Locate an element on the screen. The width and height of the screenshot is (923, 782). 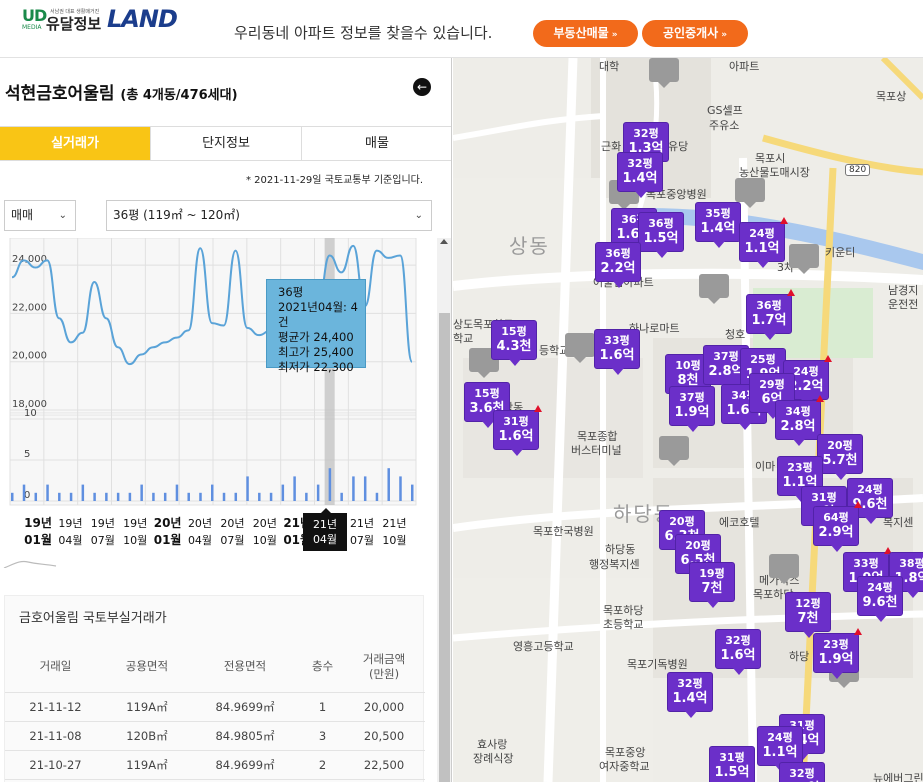
agent-label: 공인중개사 is located at coordinates (690, 33).